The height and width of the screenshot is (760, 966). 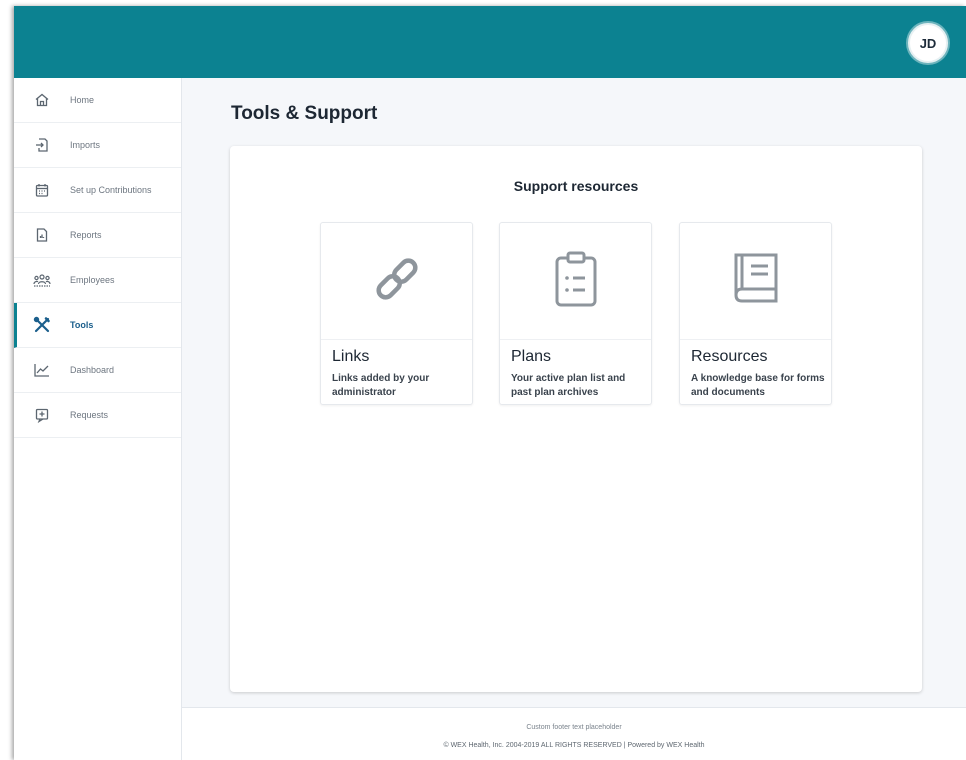 What do you see at coordinates (86, 235) in the screenshot?
I see `sidebar-item-label: Reports` at bounding box center [86, 235].